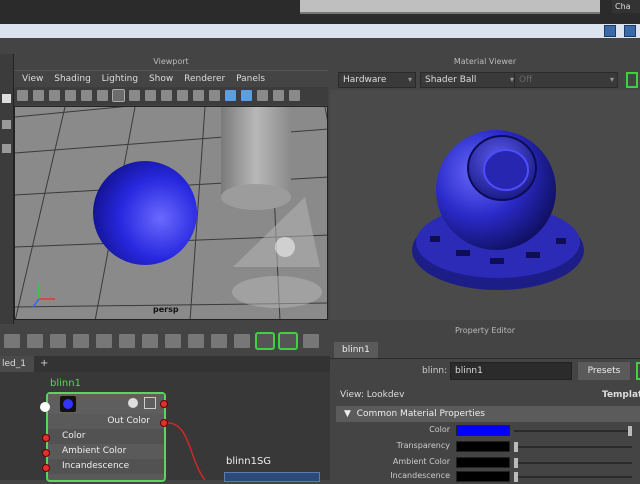 The height and width of the screenshot is (484, 640). I want to click on incandescence-swatch, so click(483, 476).